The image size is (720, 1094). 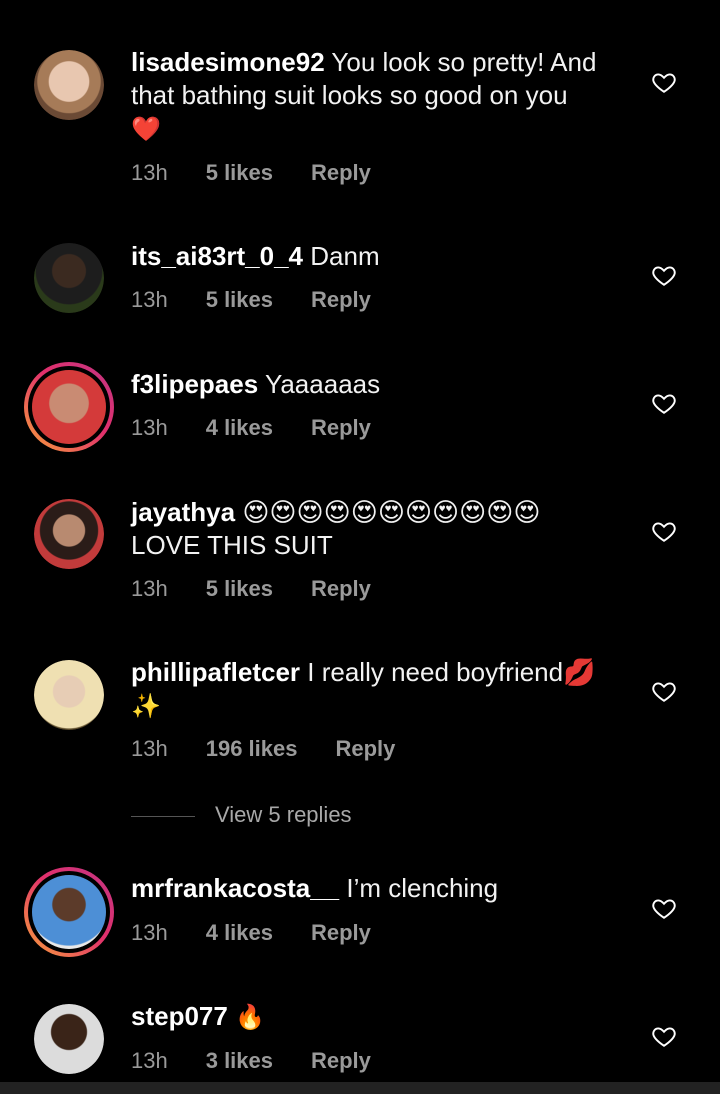 What do you see at coordinates (179, 1016) in the screenshot?
I see `comment-username: step077` at bounding box center [179, 1016].